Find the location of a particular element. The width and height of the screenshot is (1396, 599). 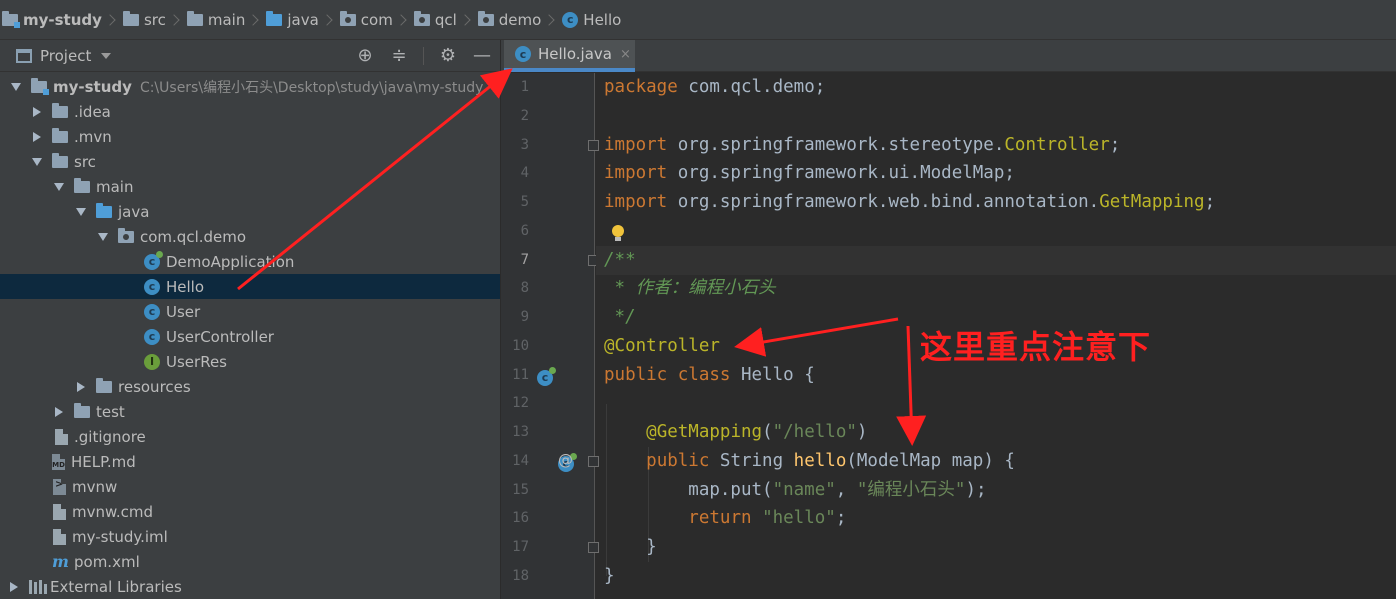

current-line-highlight is located at coordinates (996, 260).